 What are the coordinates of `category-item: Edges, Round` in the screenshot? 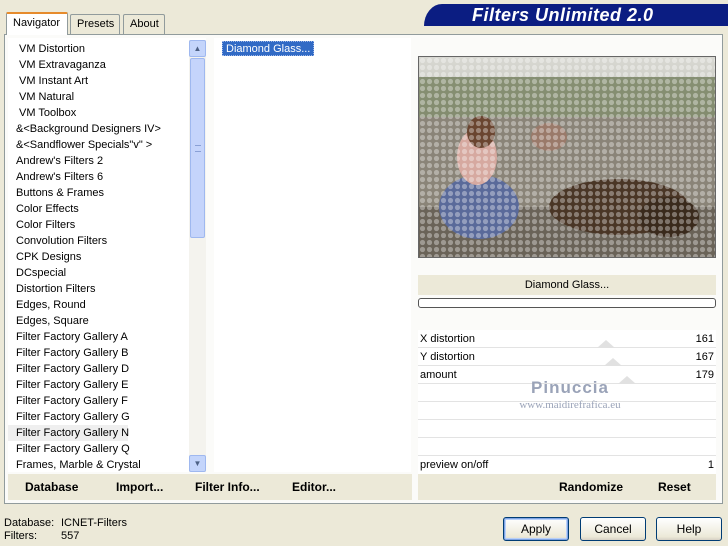 It's located at (47, 305).